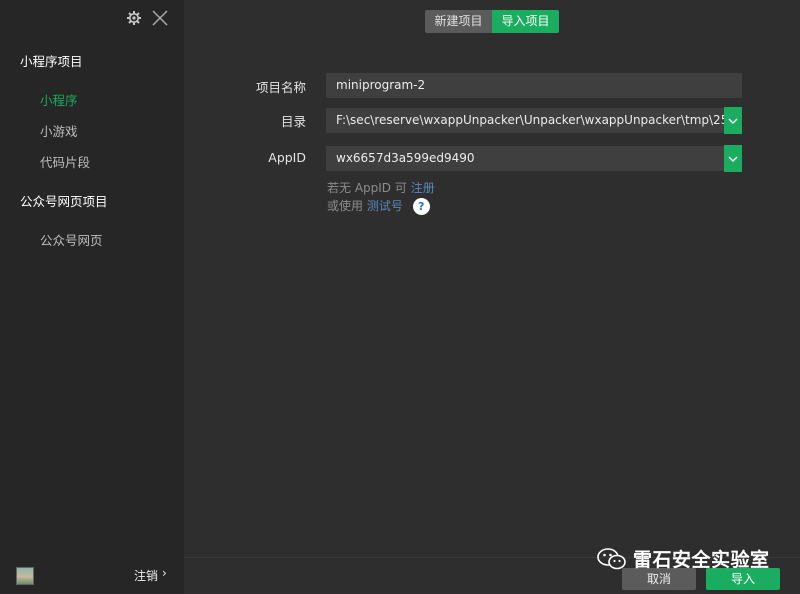  What do you see at coordinates (385, 206) in the screenshot?
I see `test-account-link: 测试号` at bounding box center [385, 206].